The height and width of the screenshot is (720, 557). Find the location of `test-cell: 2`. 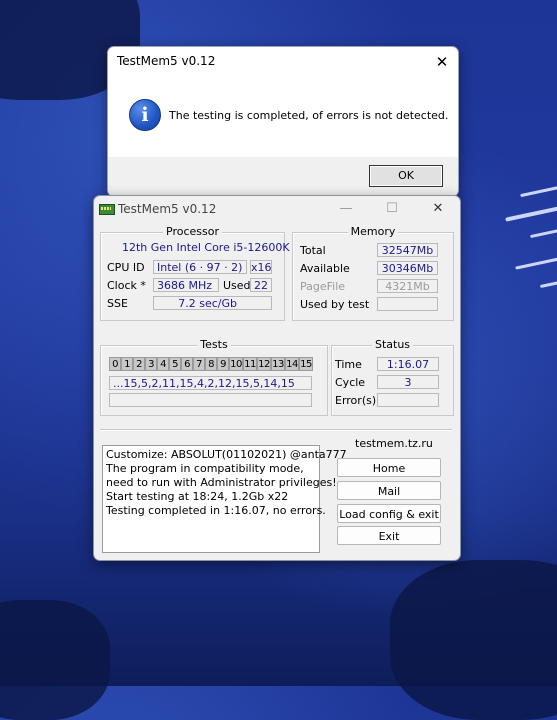

test-cell: 2 is located at coordinates (139, 364).